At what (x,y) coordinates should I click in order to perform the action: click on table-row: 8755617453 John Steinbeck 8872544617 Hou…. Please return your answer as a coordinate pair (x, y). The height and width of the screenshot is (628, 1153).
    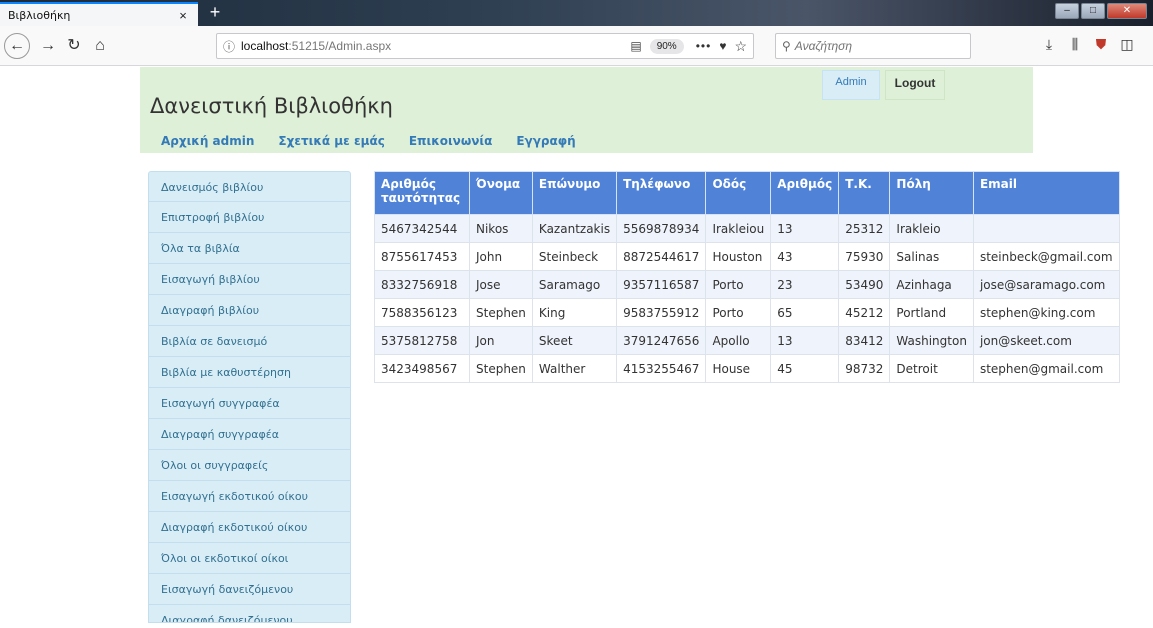
    Looking at the image, I should click on (747, 256).